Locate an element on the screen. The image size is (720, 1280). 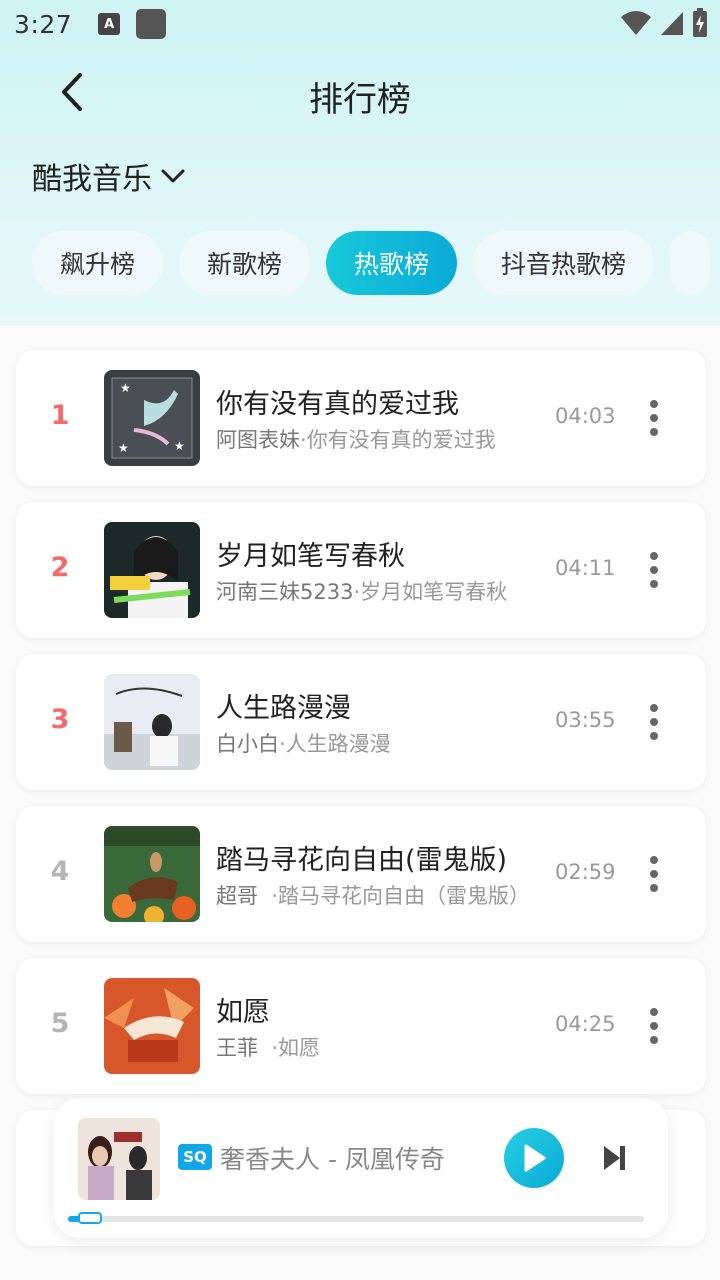
play-icon is located at coordinates (535, 1158).